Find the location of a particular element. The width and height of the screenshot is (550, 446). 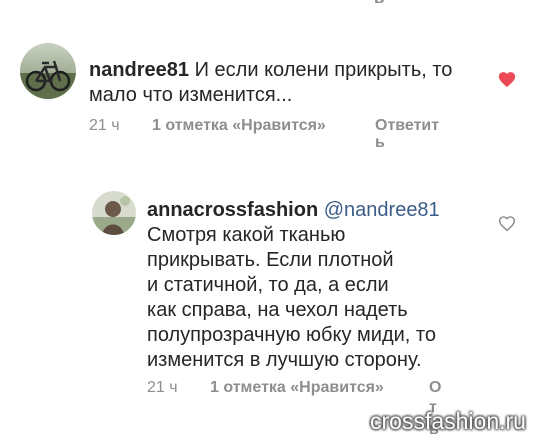

comment-username: nandree81 is located at coordinates (139, 70).